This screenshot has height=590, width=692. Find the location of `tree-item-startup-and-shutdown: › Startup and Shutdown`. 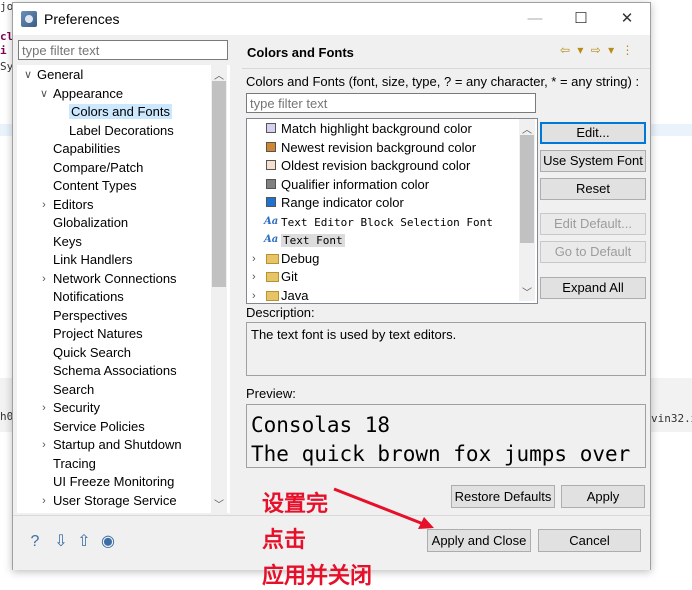

tree-item-startup-and-shutdown: › Startup and Shutdown is located at coordinates (112, 445).